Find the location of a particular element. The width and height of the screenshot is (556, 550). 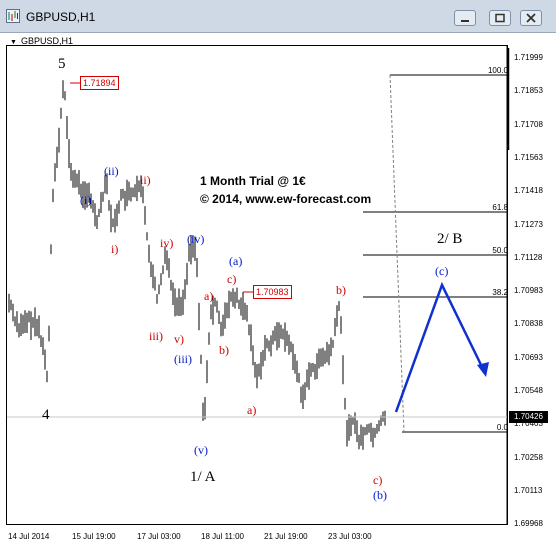

wave-label-b-red-2: b) is located at coordinates (341, 290).